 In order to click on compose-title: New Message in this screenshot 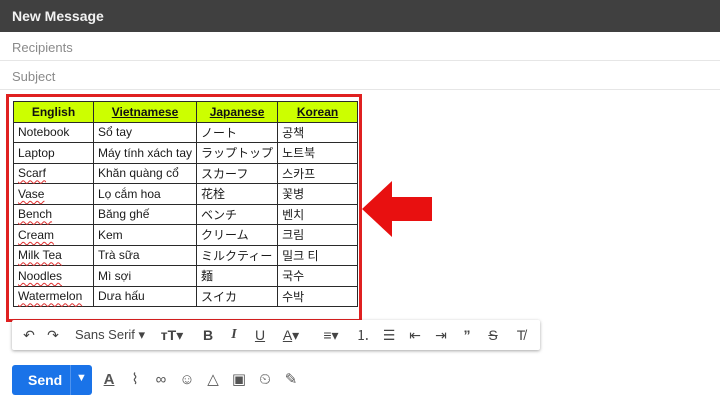, I will do `click(58, 16)`.